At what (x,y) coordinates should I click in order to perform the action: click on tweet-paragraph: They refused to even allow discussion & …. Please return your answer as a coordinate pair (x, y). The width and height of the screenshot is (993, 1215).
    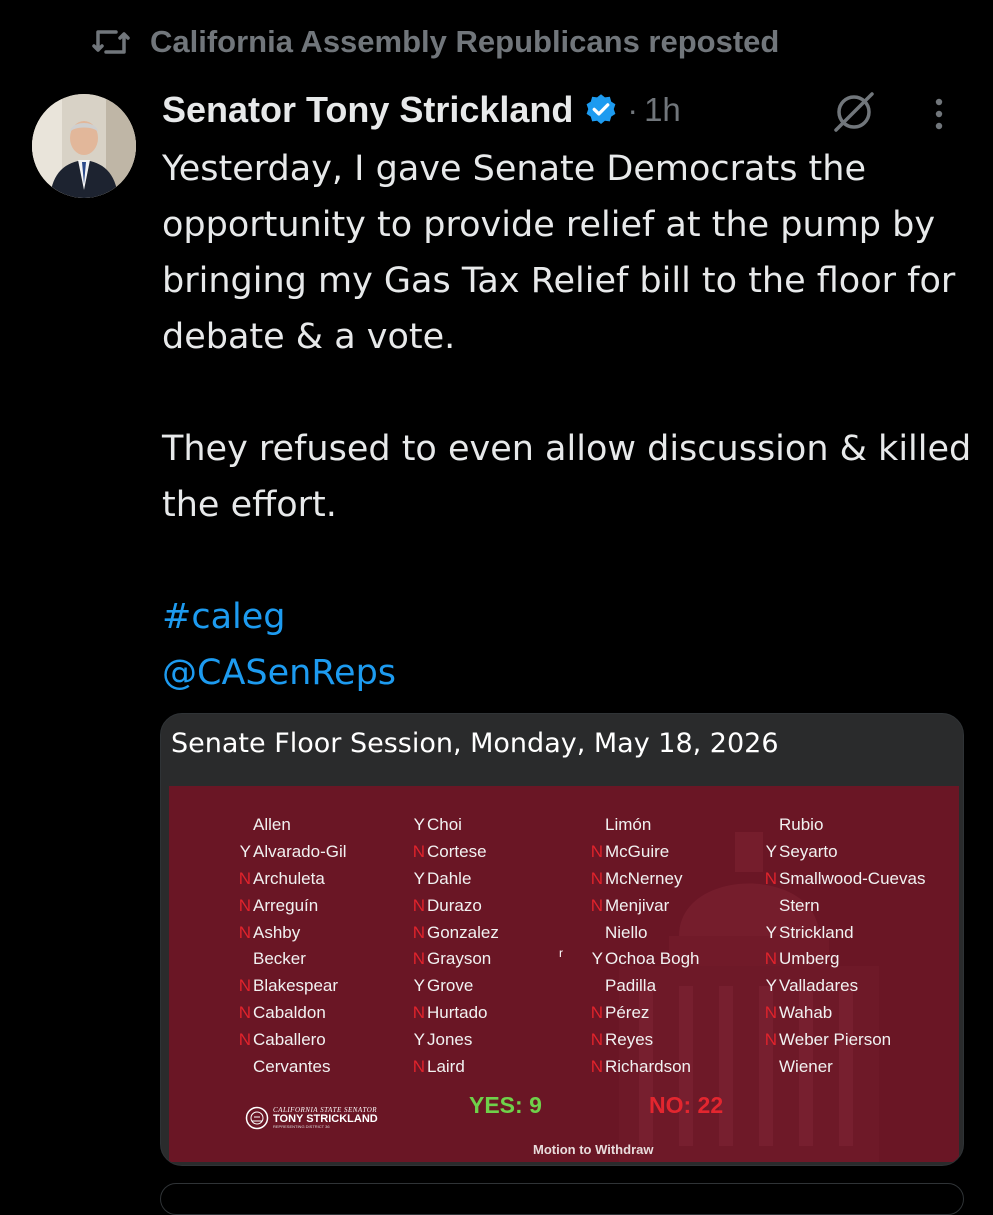
    Looking at the image, I should click on (567, 477).